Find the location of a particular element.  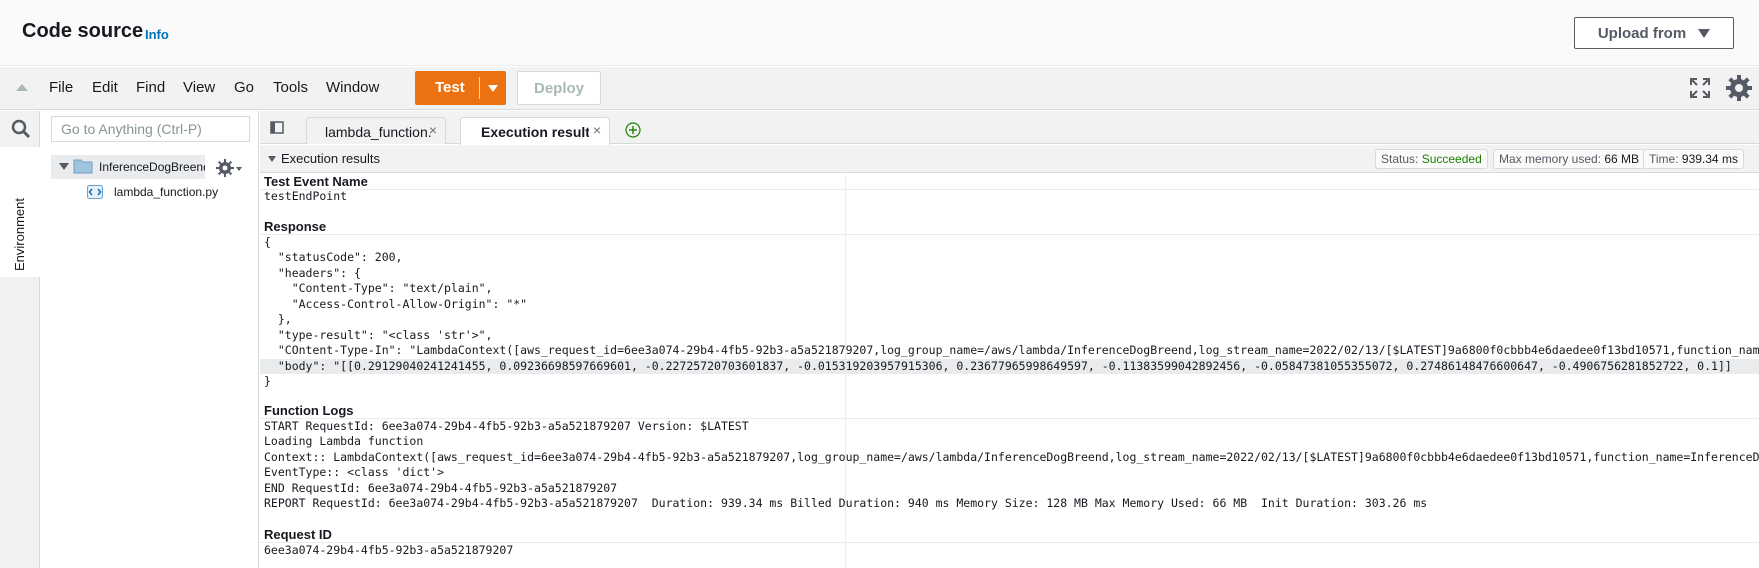

add-tab-icon is located at coordinates (633, 130).